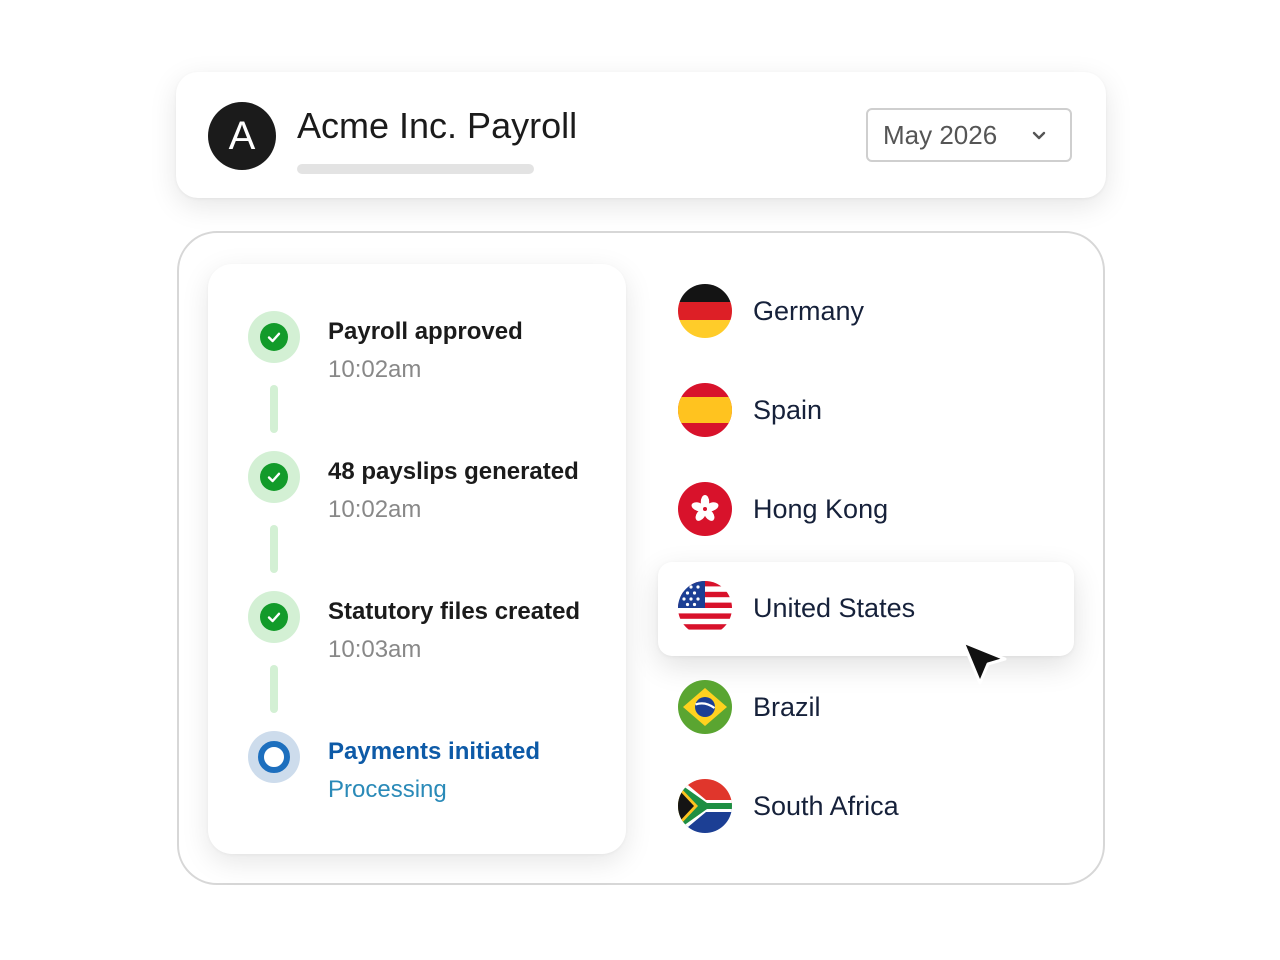 The image size is (1280, 960). I want to click on country-name: United States, so click(834, 607).